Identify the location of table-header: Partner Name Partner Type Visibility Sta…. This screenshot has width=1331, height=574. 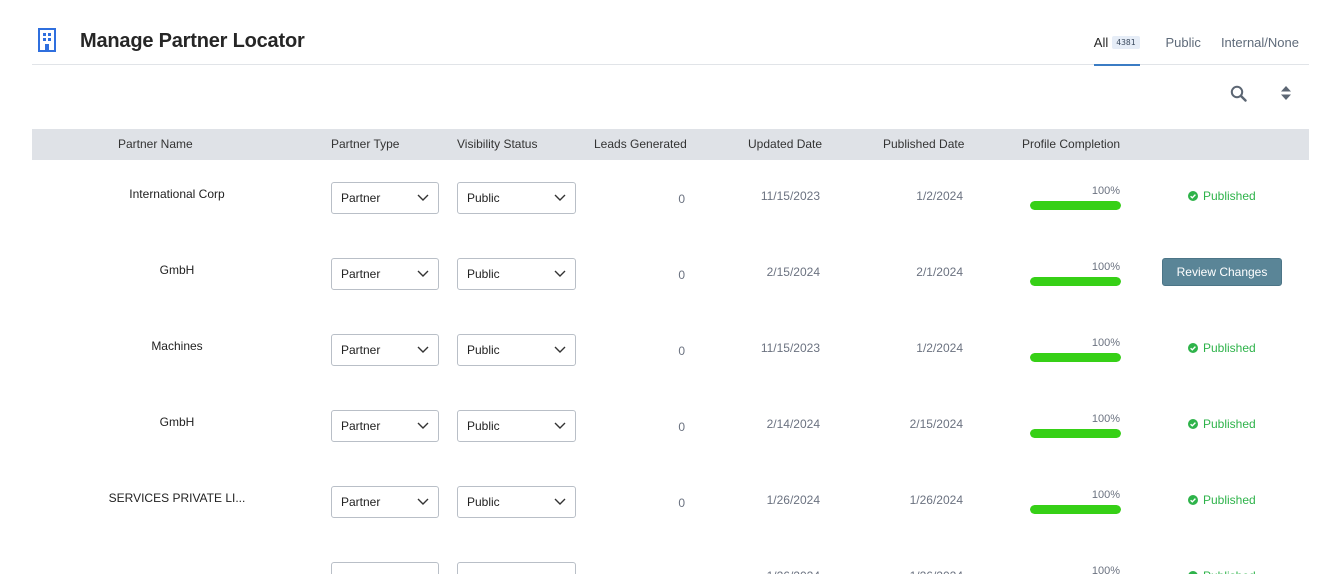
(670, 144).